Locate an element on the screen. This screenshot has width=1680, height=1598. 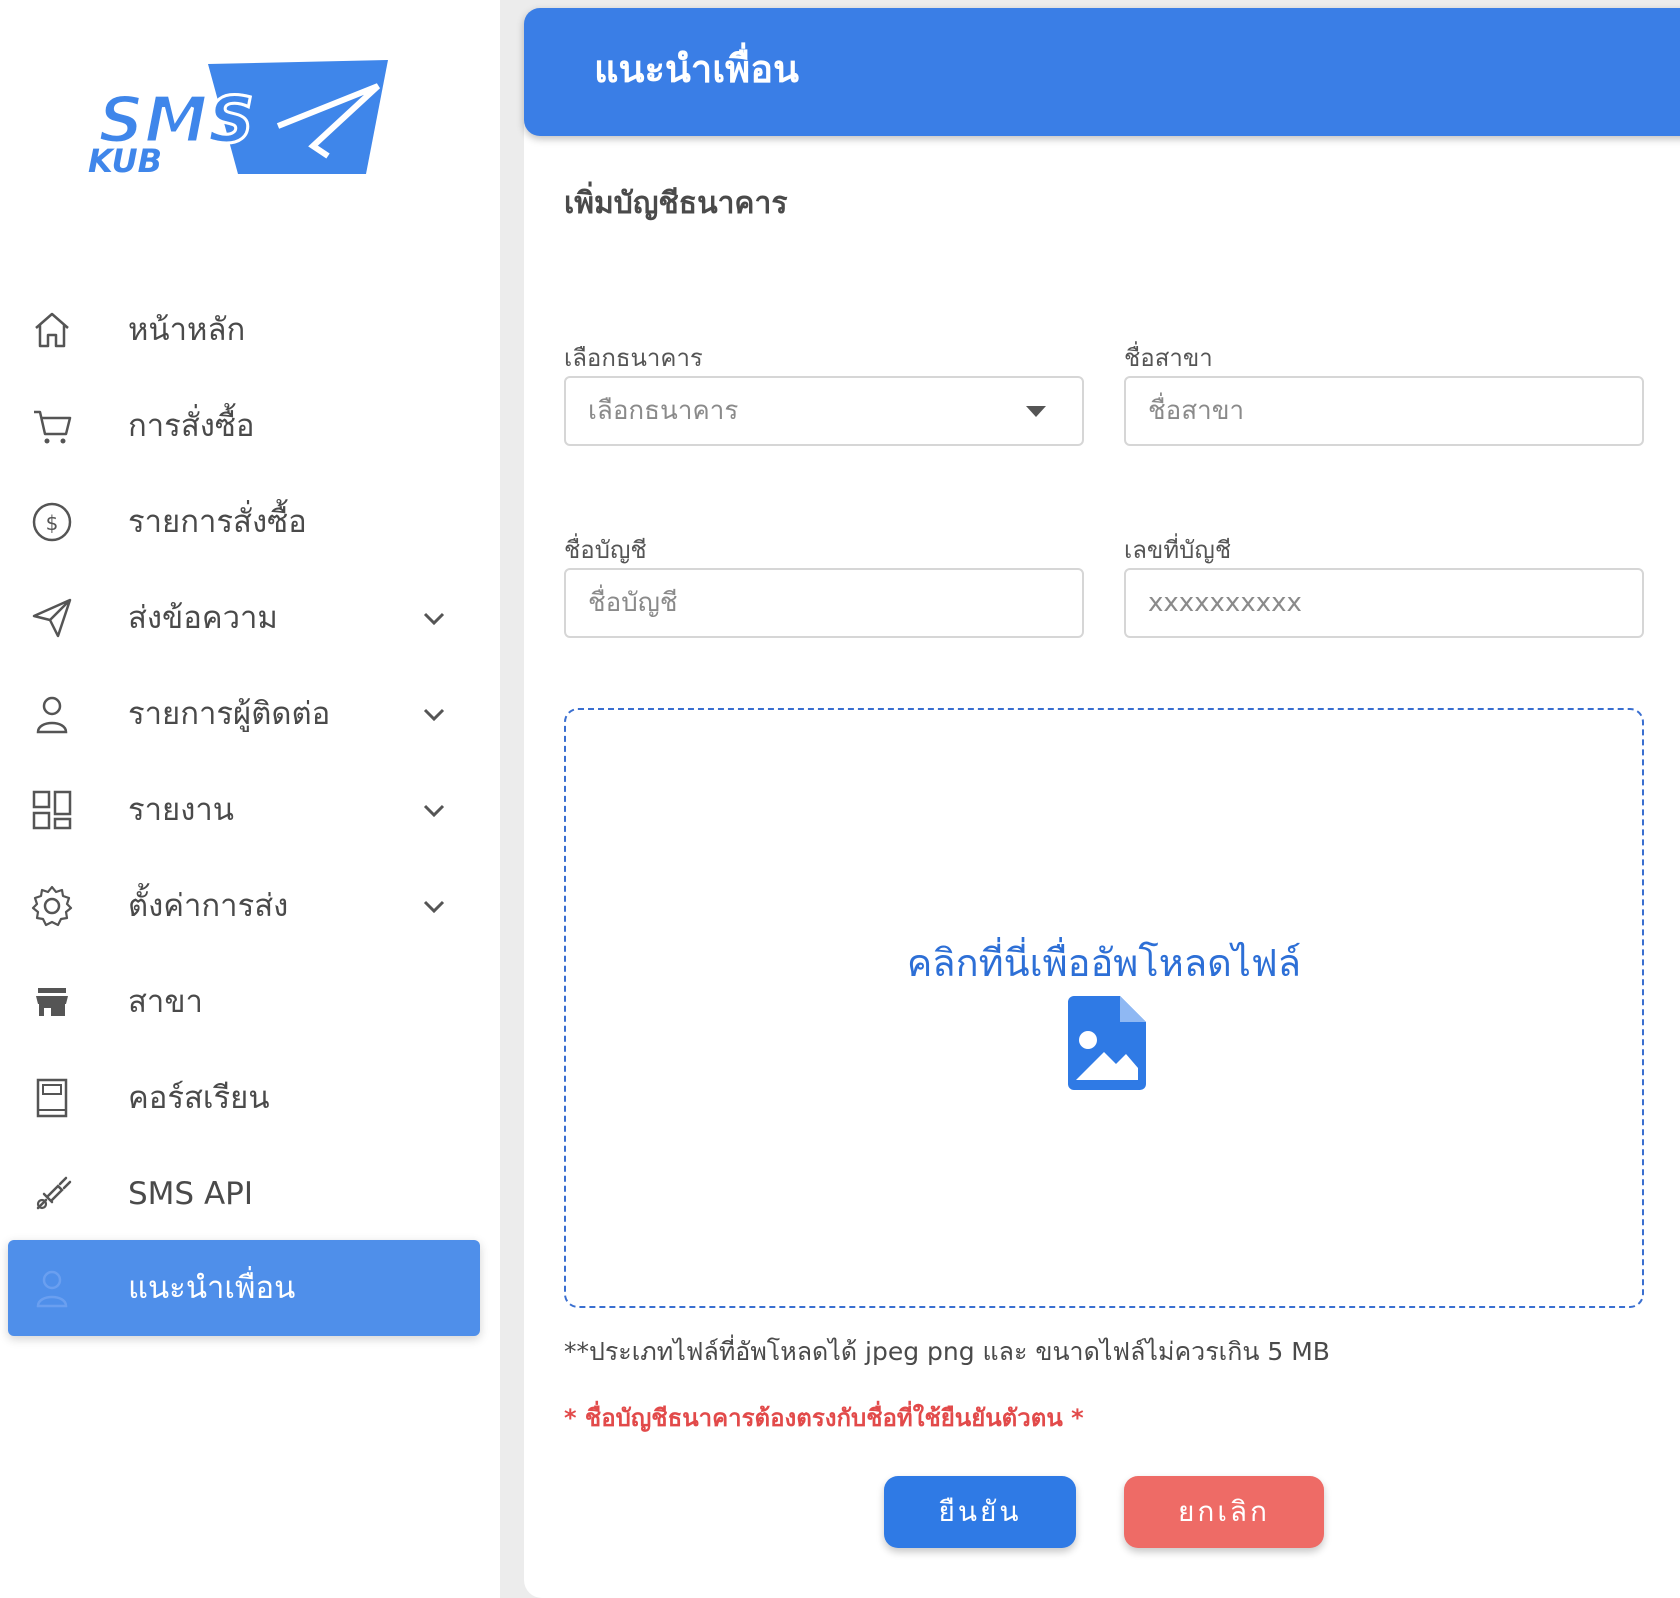
confirm-button: ยืนยัน is located at coordinates (980, 1512).